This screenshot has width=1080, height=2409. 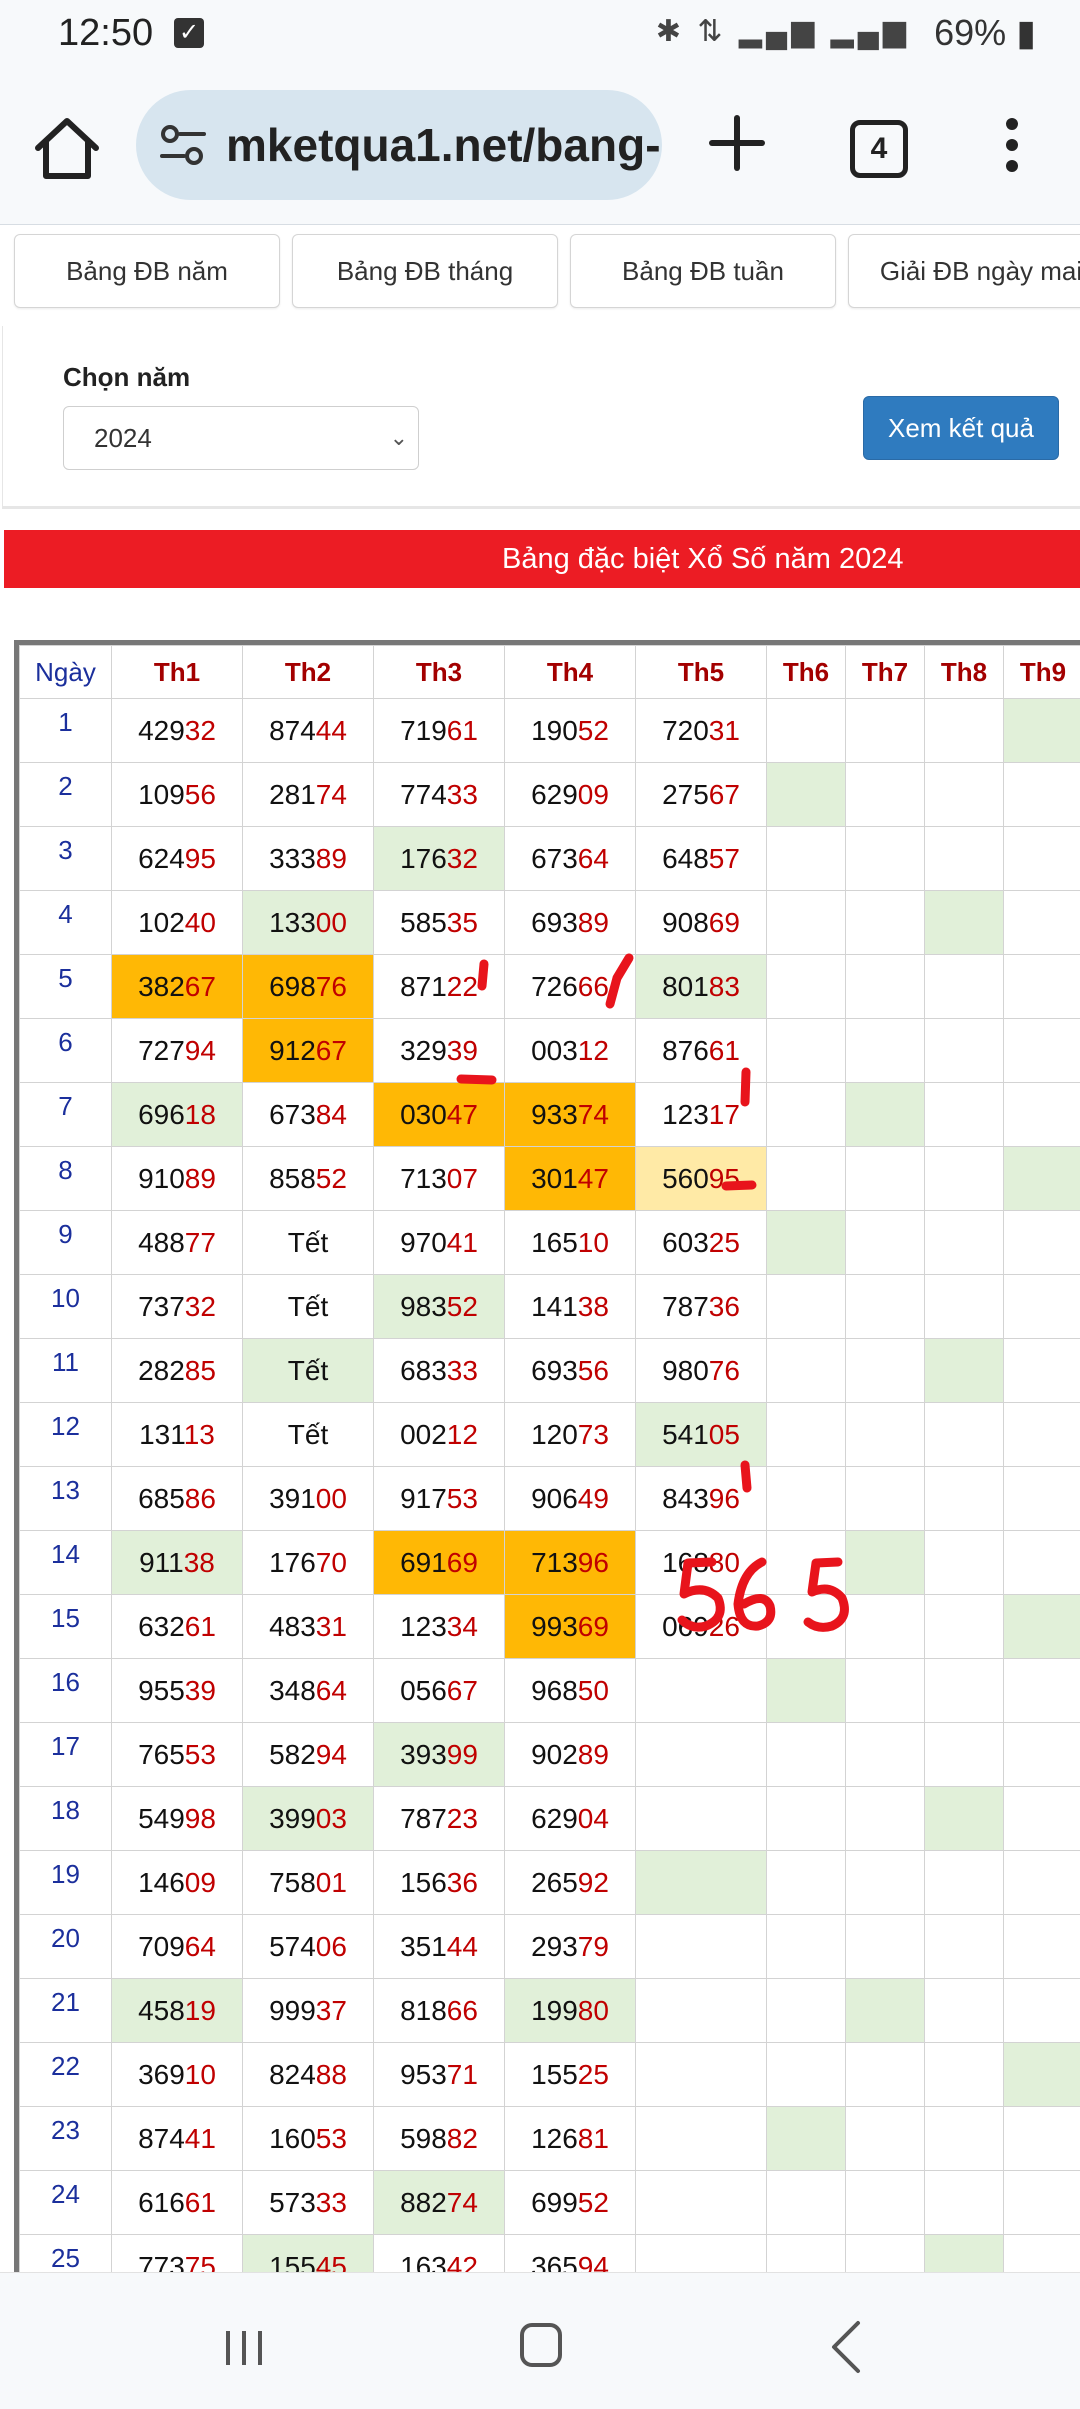 I want to click on result-cell: 38267, so click(x=177, y=987).